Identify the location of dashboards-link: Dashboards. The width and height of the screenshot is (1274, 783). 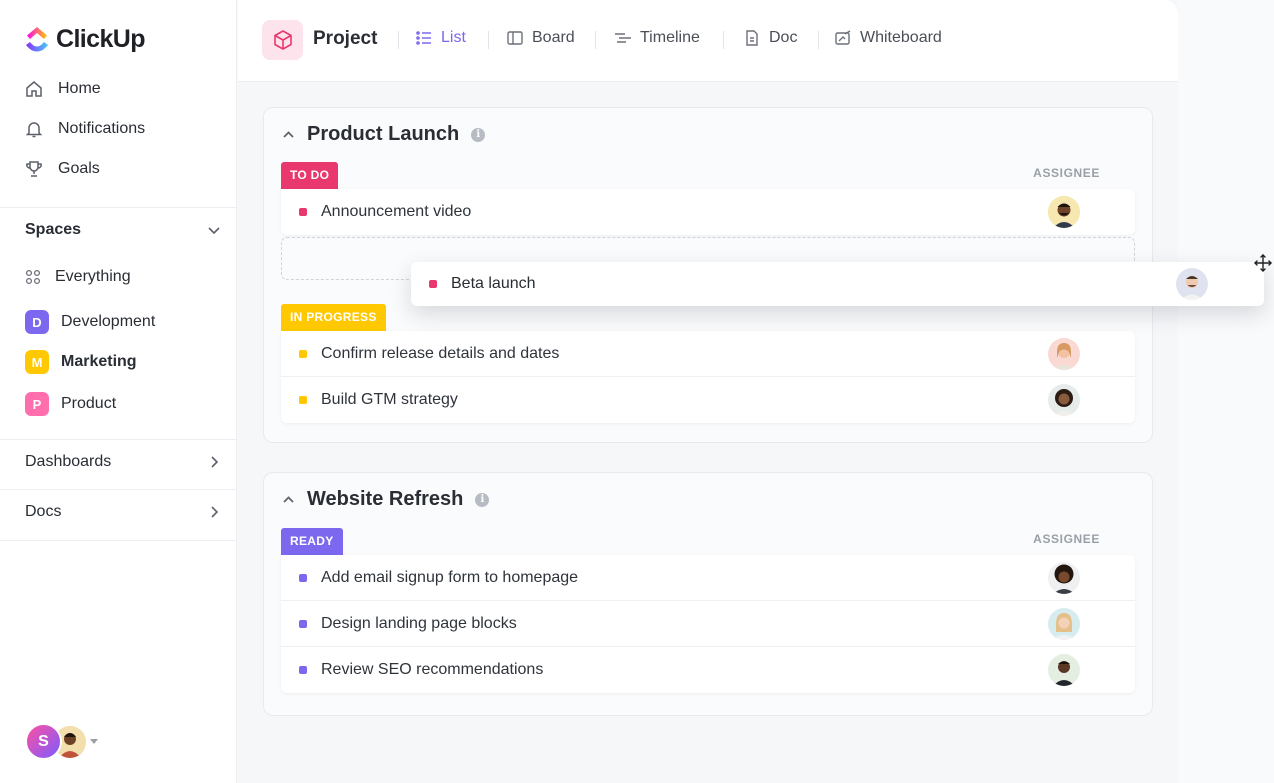
(123, 462).